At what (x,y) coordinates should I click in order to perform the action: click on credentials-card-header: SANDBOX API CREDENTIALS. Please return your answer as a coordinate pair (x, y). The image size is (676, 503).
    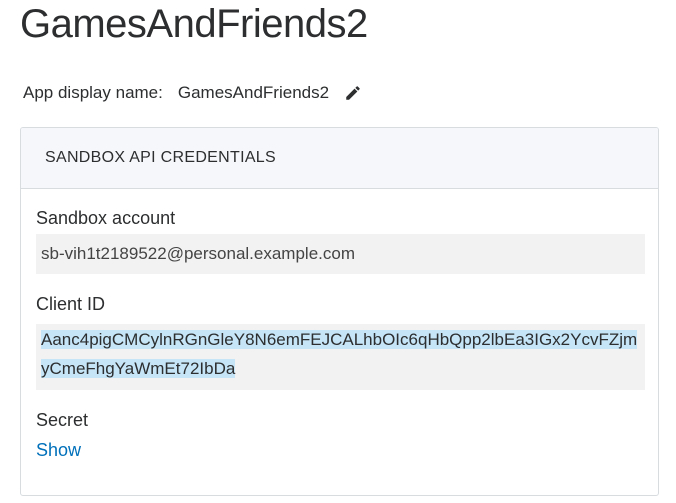
    Looking at the image, I should click on (339, 158).